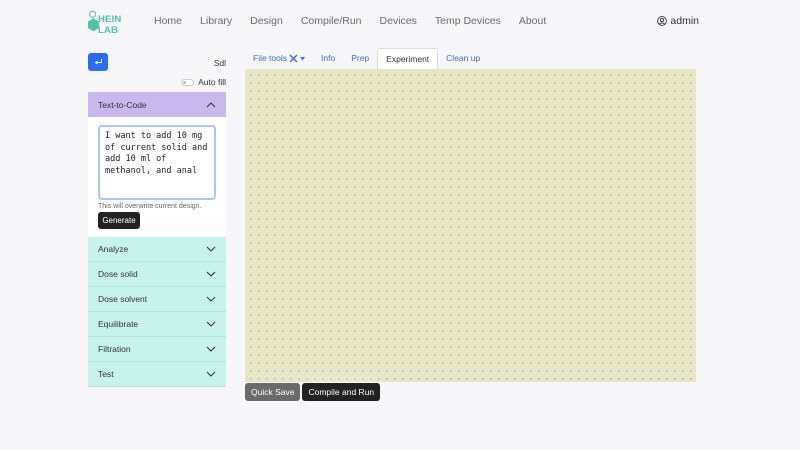 The width and height of the screenshot is (800, 450). I want to click on accordion-label: Dose solid, so click(118, 274).